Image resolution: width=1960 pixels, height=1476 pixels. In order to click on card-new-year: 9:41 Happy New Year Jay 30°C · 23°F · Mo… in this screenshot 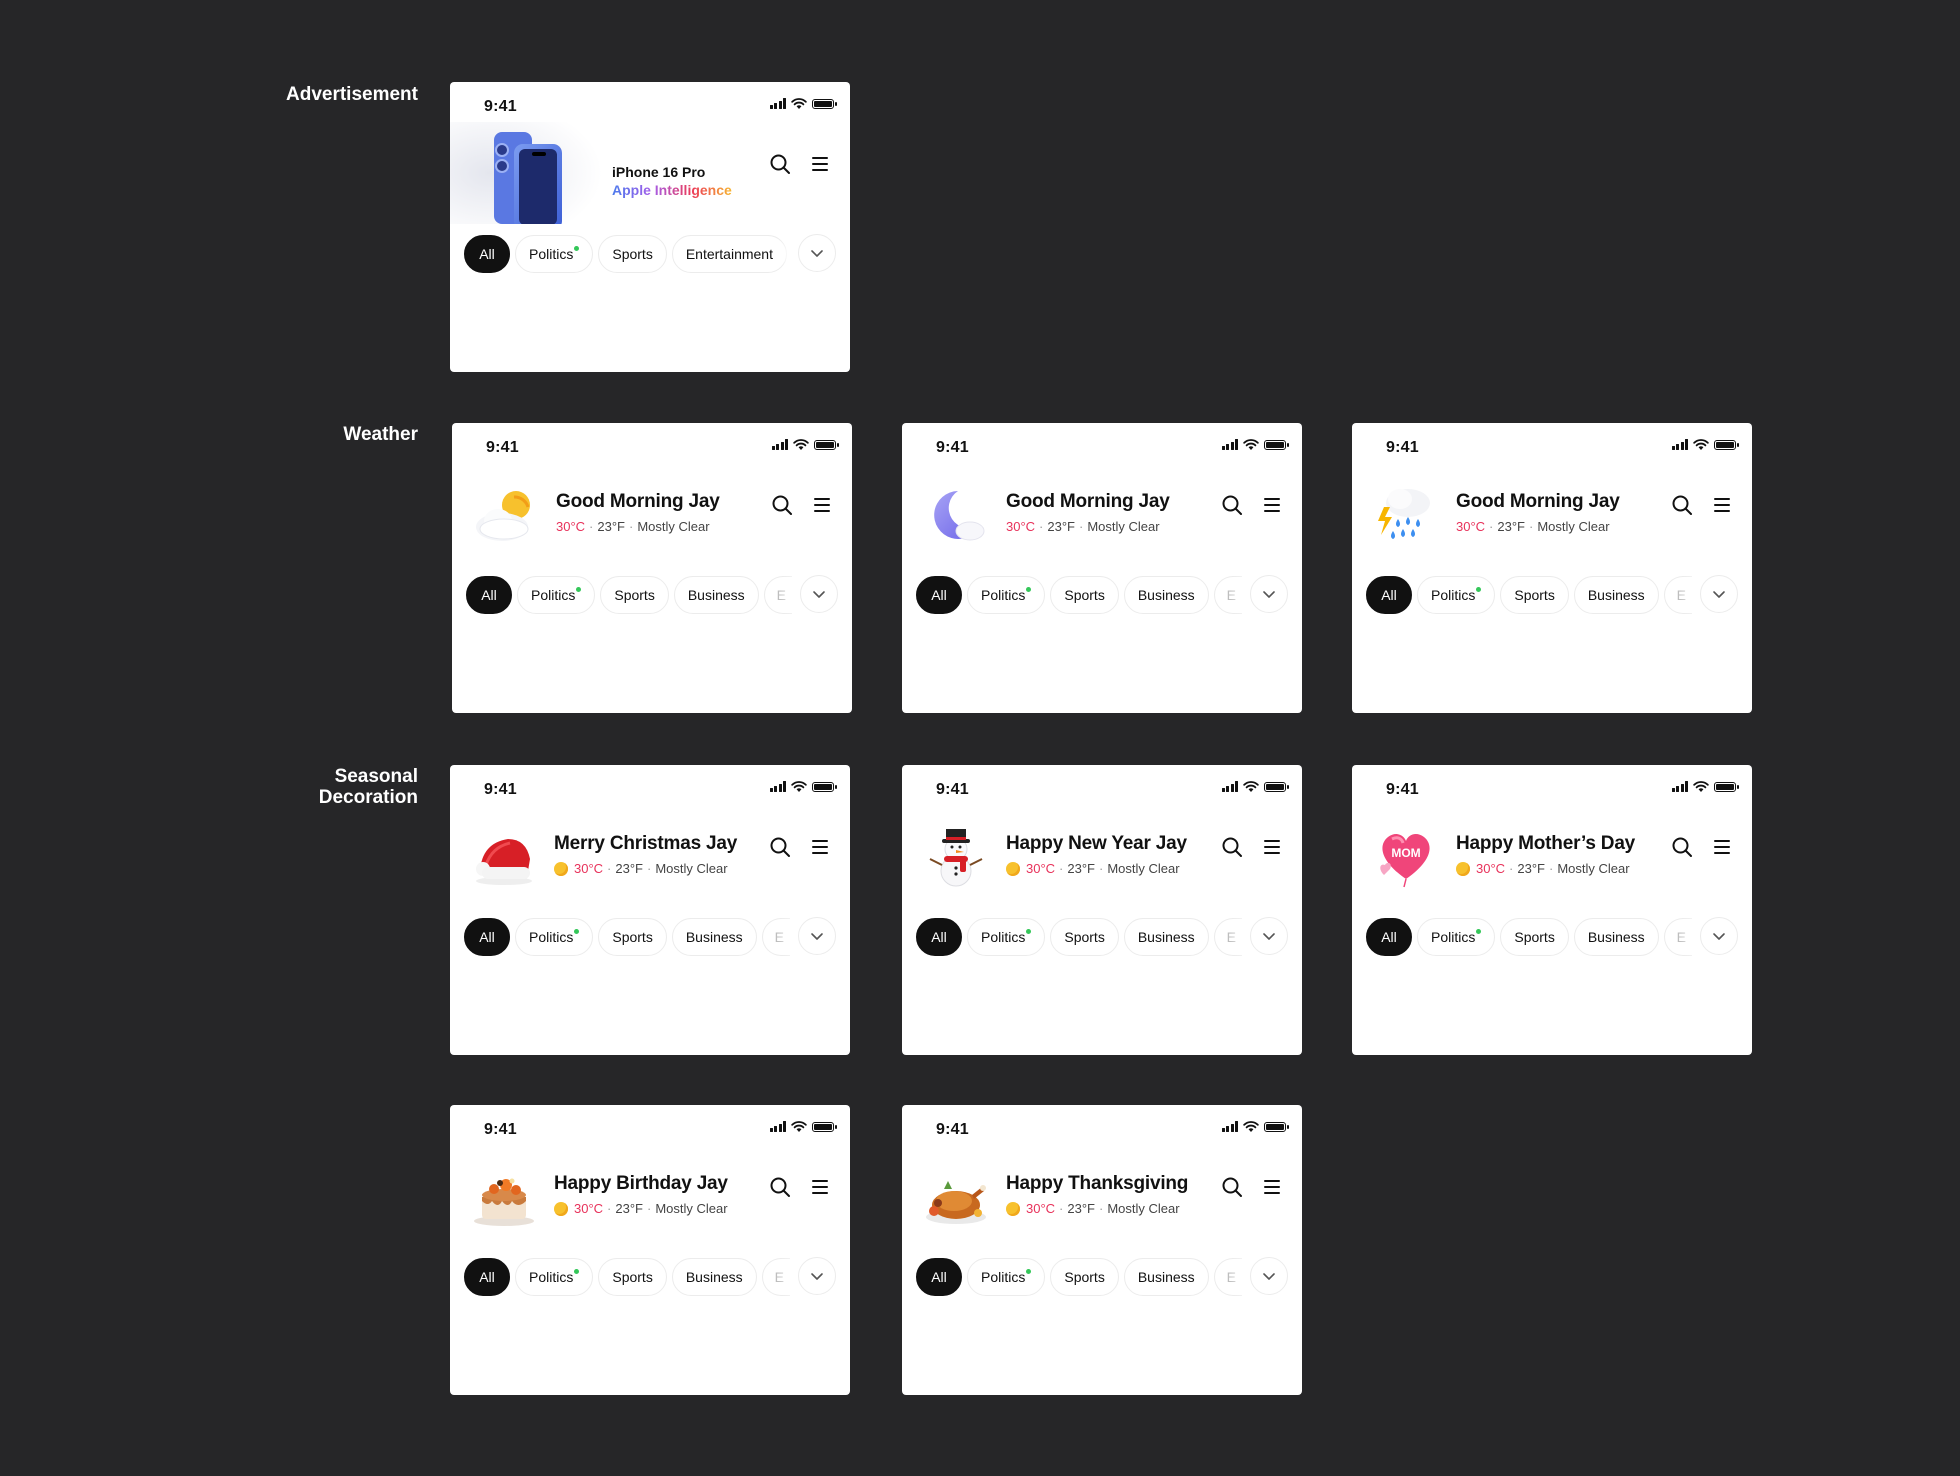, I will do `click(1102, 910)`.